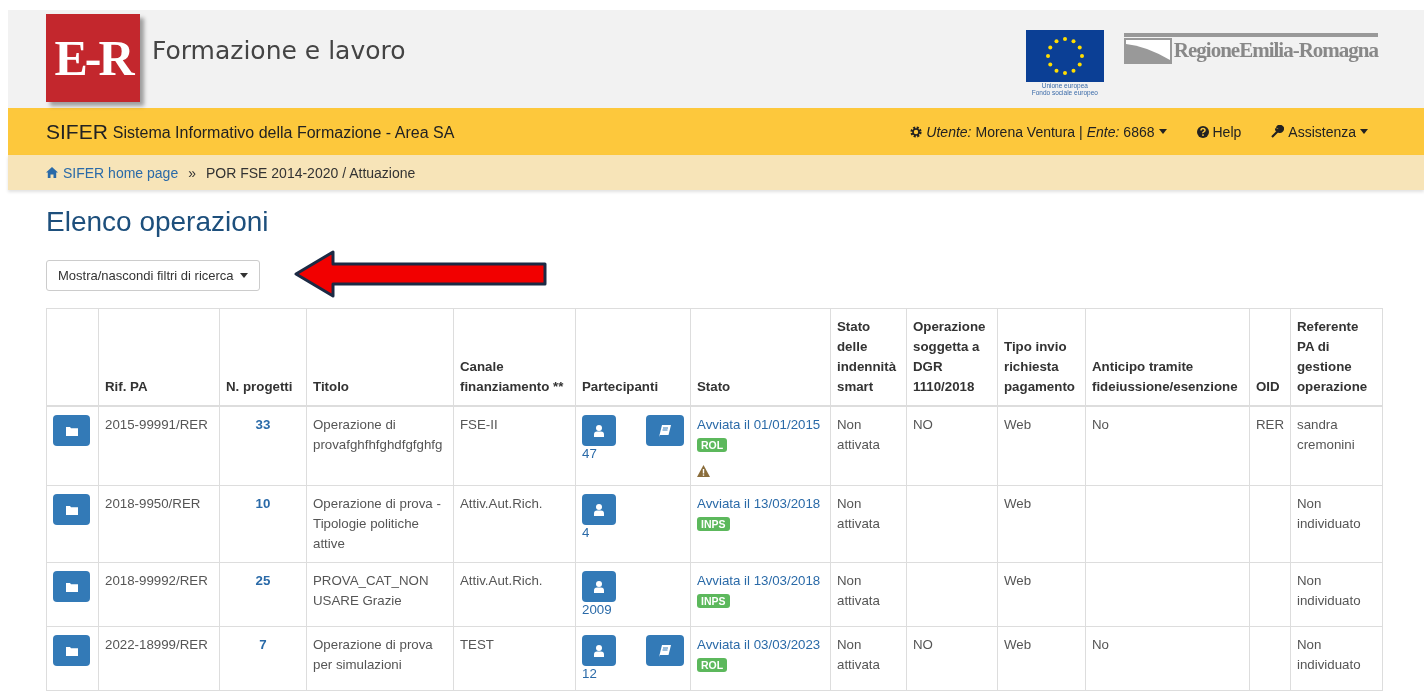 The height and width of the screenshot is (691, 1424). I want to click on column-header: Anticipo tramite fideiussione/esenzione, so click(1167, 357).